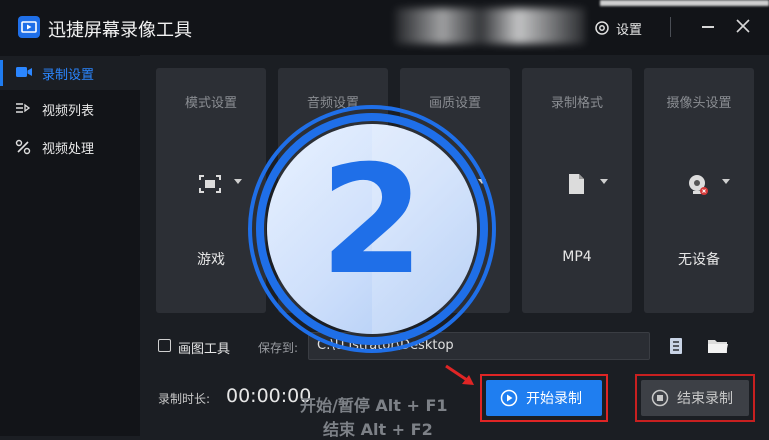 The height and width of the screenshot is (440, 769). I want to click on blurred-strip, so click(684, 3).